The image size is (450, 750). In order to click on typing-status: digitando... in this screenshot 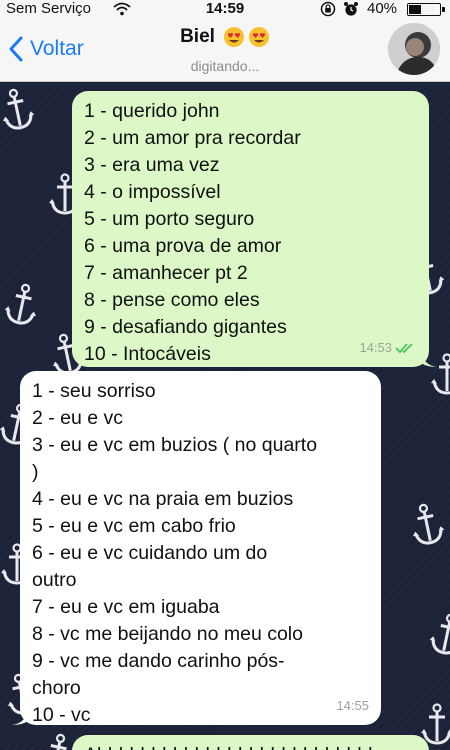, I will do `click(225, 66)`.